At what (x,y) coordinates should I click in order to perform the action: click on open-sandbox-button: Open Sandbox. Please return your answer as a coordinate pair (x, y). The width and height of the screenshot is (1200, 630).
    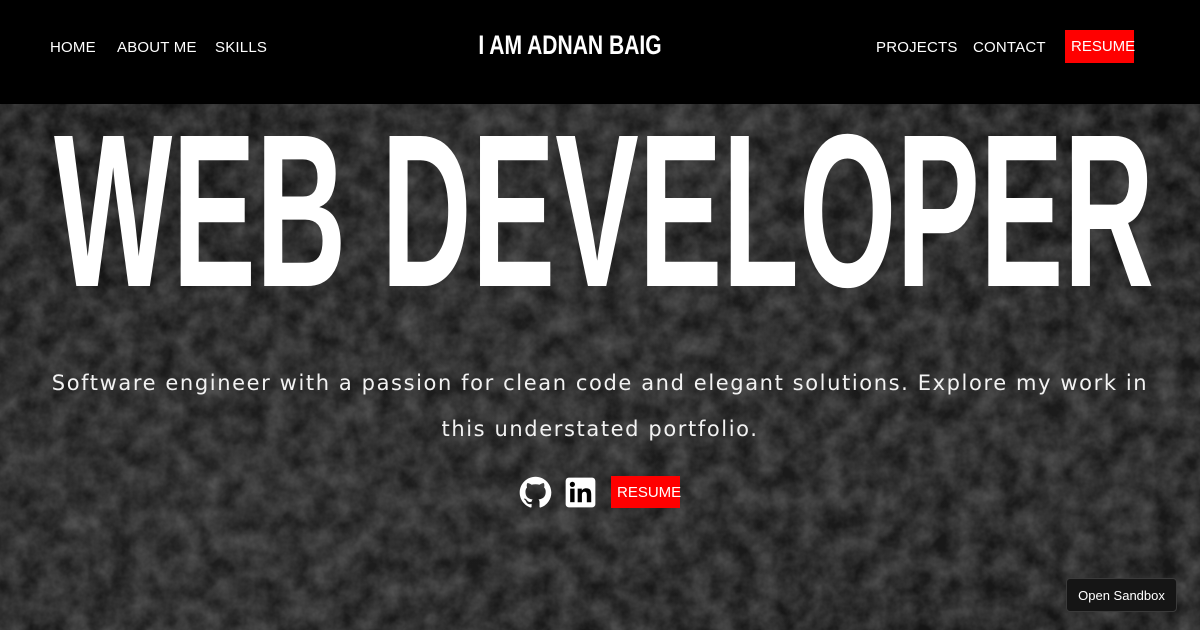
    Looking at the image, I should click on (1121, 595).